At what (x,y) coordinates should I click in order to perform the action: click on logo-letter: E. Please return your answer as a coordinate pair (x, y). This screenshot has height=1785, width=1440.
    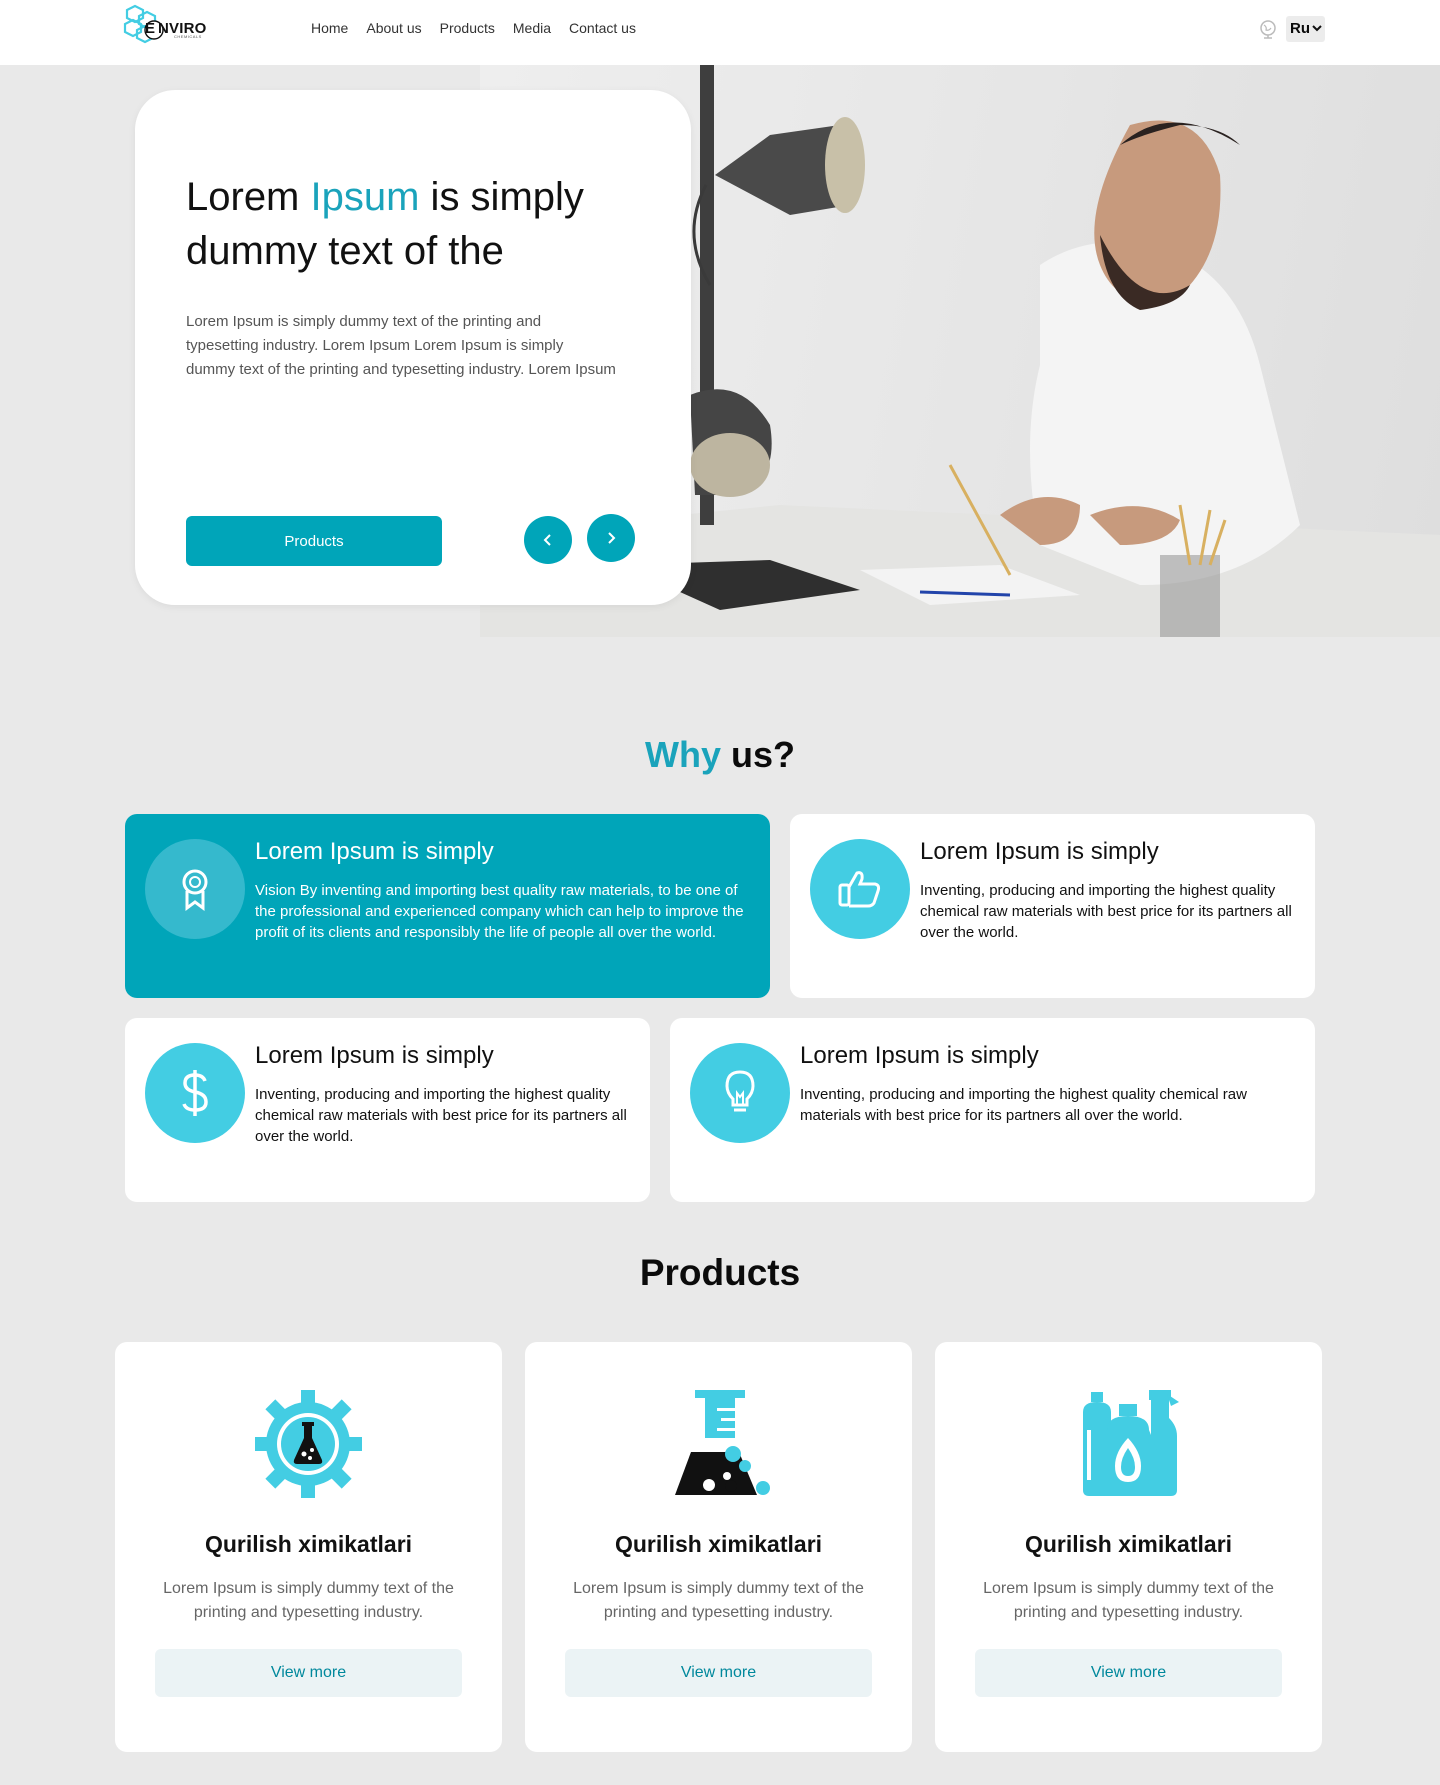
    Looking at the image, I should click on (150, 28).